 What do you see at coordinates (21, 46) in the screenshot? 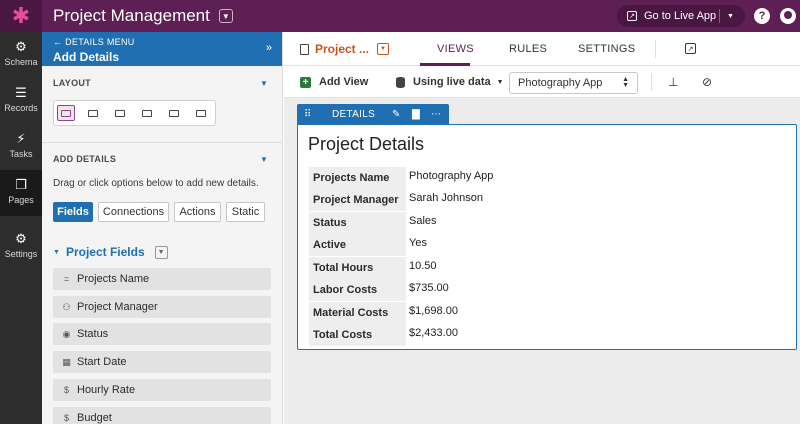
I see `schema-icon: ⚙` at bounding box center [21, 46].